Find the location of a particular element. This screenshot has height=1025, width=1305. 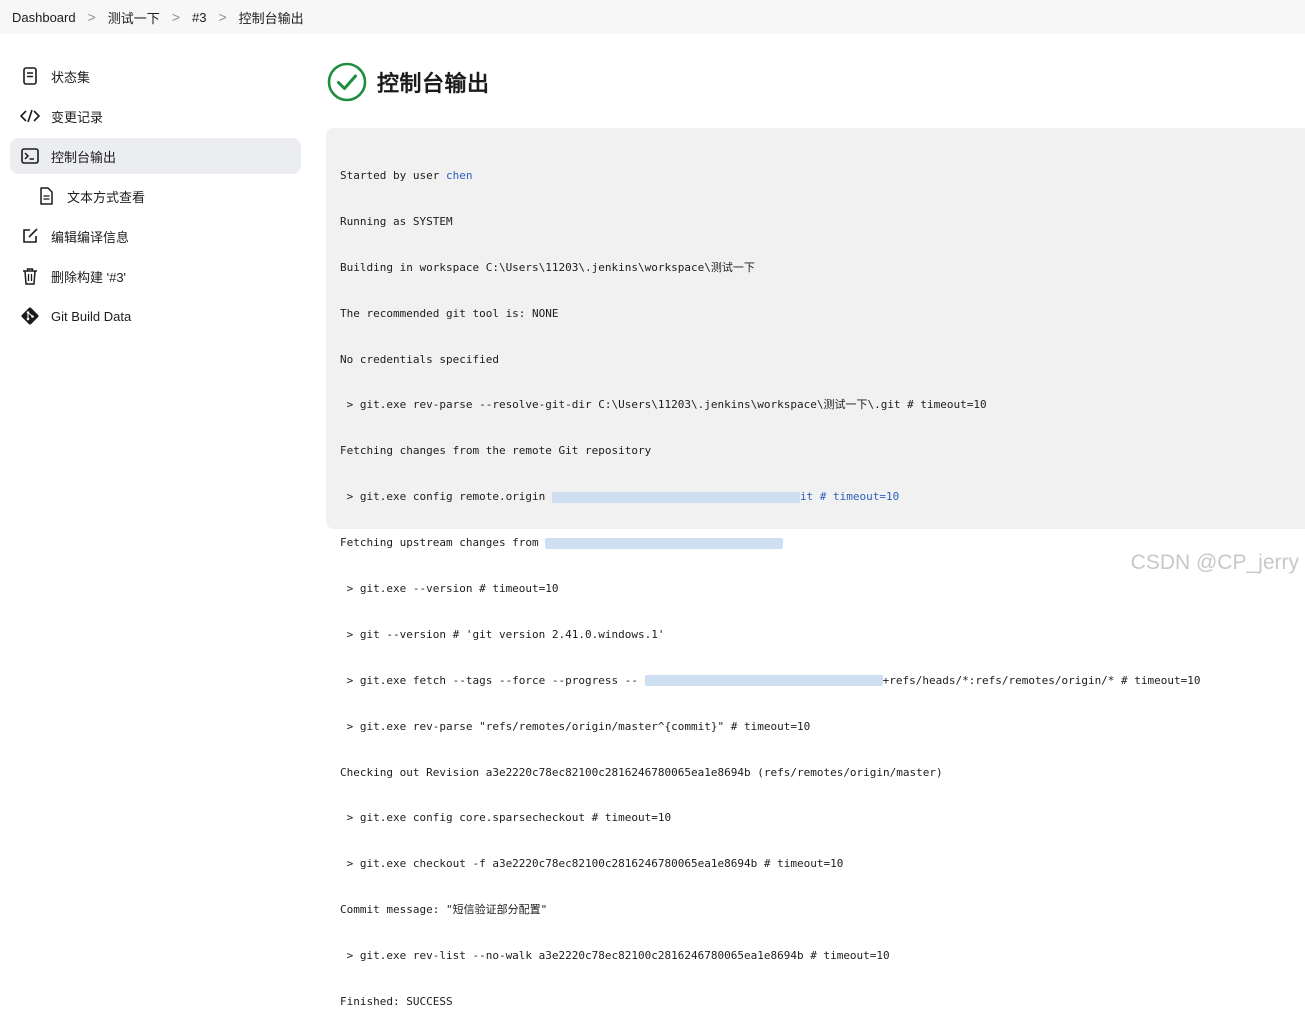

sidebar-item-label: 变更记录 is located at coordinates (77, 117).